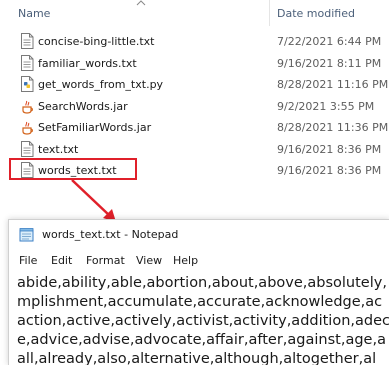 The height and width of the screenshot is (365, 389). I want to click on file-name: concise-bing-little.txt, so click(96, 41).